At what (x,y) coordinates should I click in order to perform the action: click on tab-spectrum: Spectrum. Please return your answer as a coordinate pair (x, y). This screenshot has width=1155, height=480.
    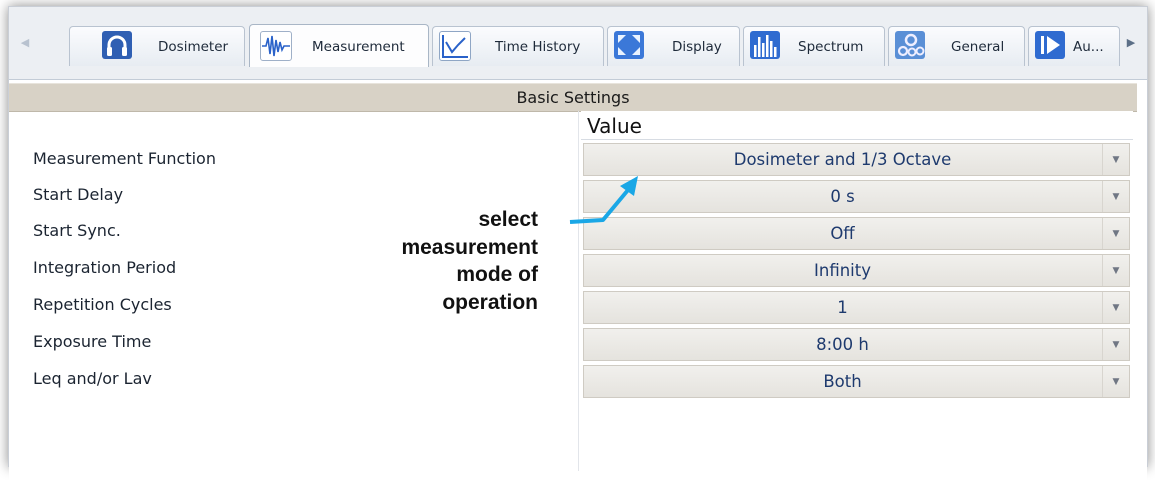
    Looking at the image, I should click on (814, 46).